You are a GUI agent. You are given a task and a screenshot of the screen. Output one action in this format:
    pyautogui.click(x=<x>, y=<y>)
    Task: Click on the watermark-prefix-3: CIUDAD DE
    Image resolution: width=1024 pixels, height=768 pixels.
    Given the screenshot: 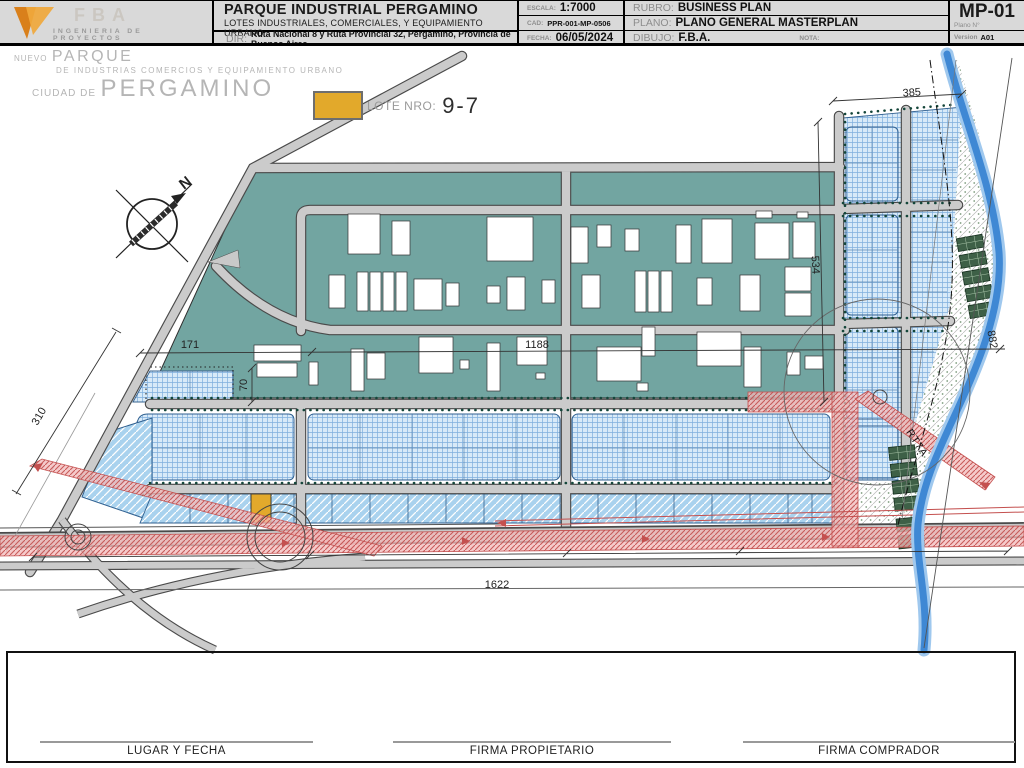 What is the action you would take?
    pyautogui.click(x=64, y=93)
    